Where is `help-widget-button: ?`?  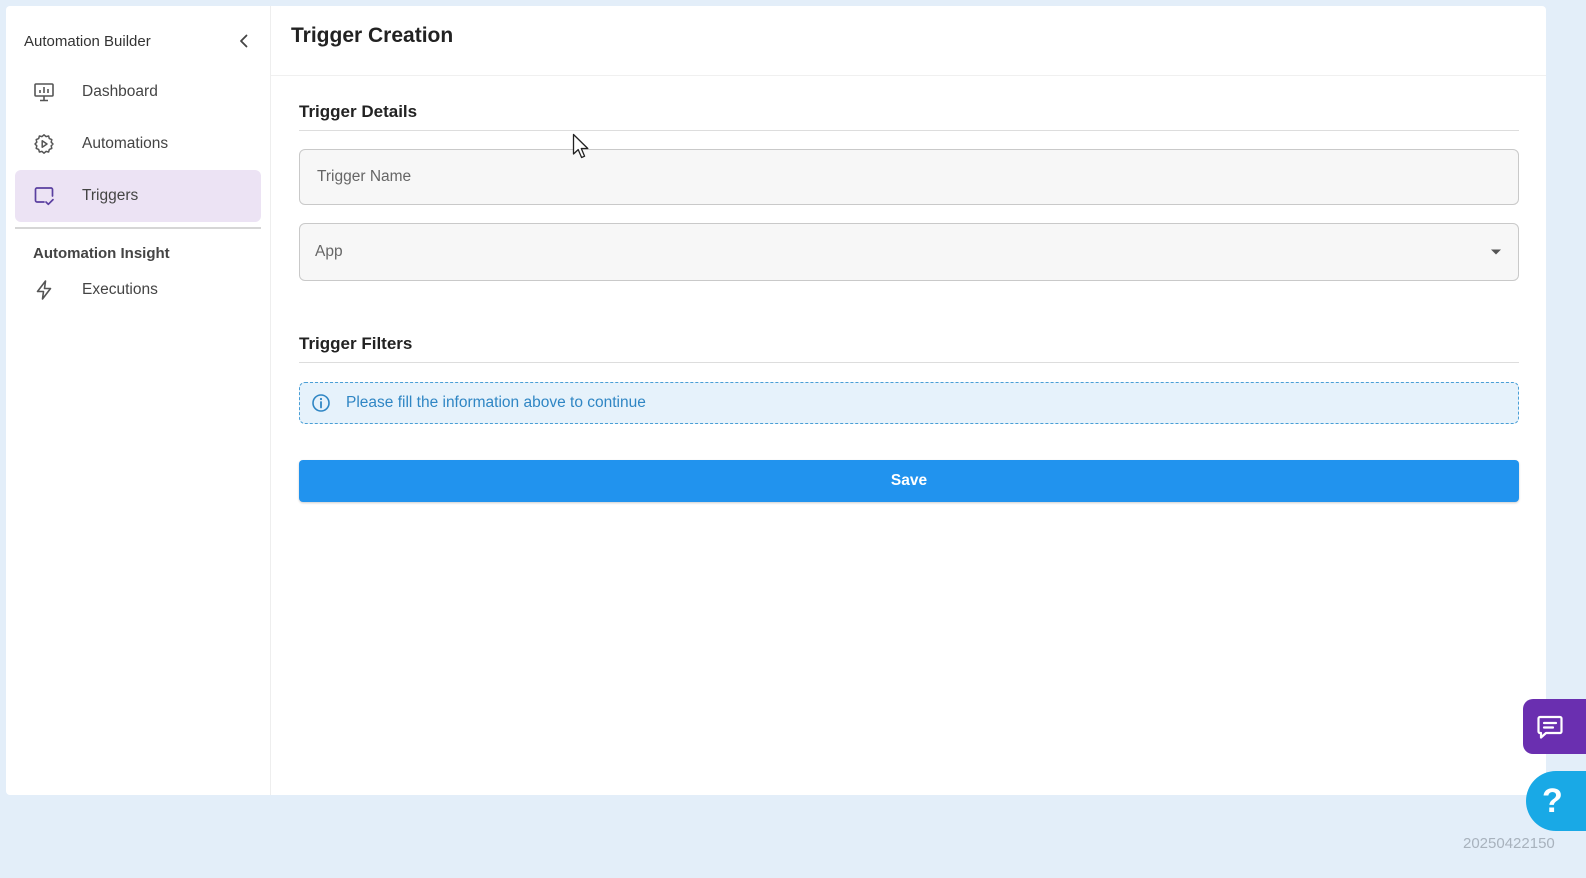
help-widget-button: ? is located at coordinates (1556, 801).